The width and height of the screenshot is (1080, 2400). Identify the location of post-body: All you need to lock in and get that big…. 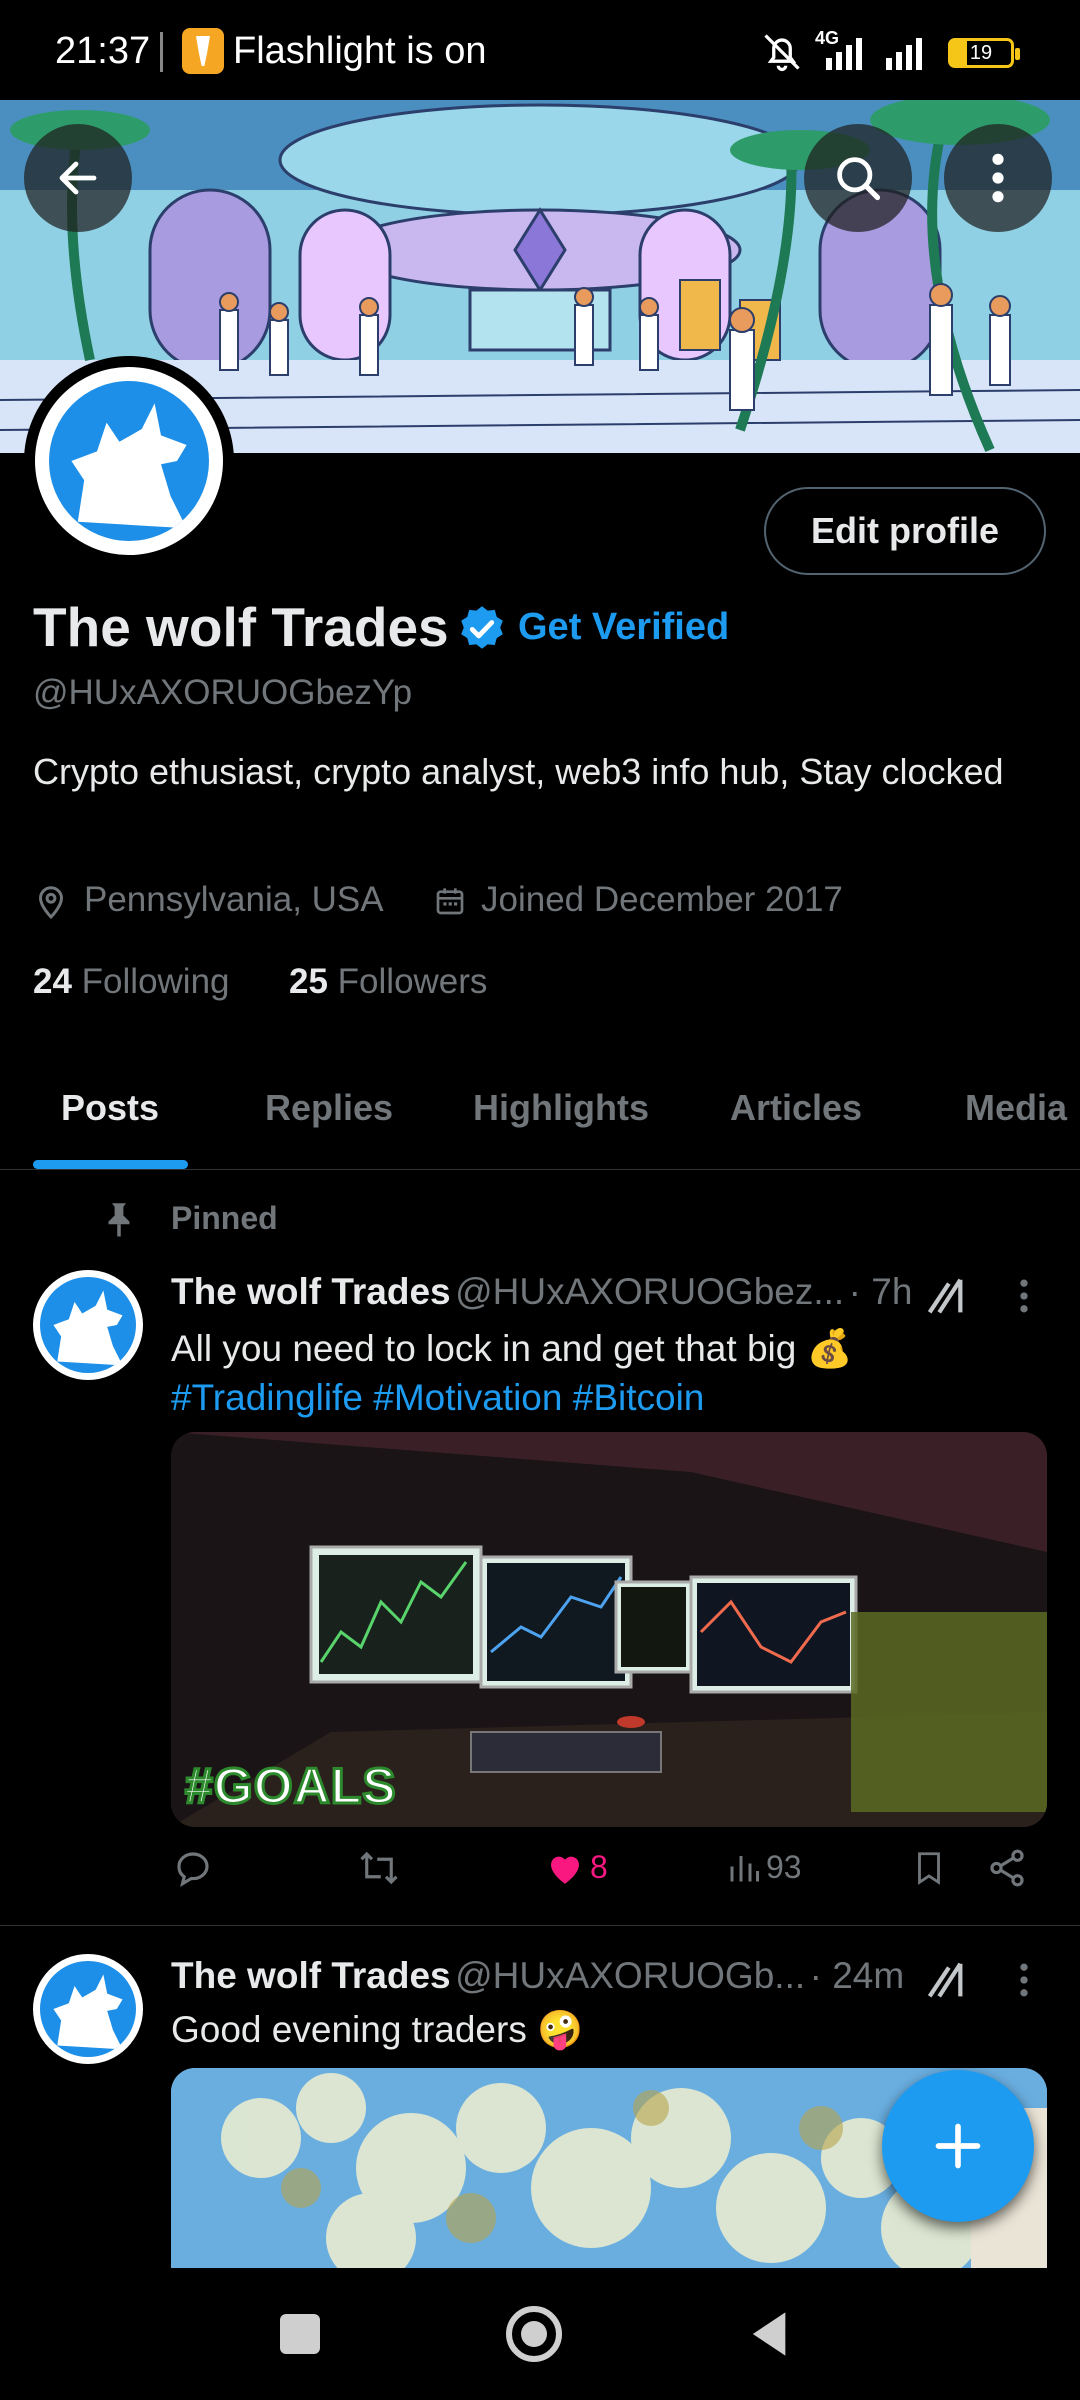
(512, 1348).